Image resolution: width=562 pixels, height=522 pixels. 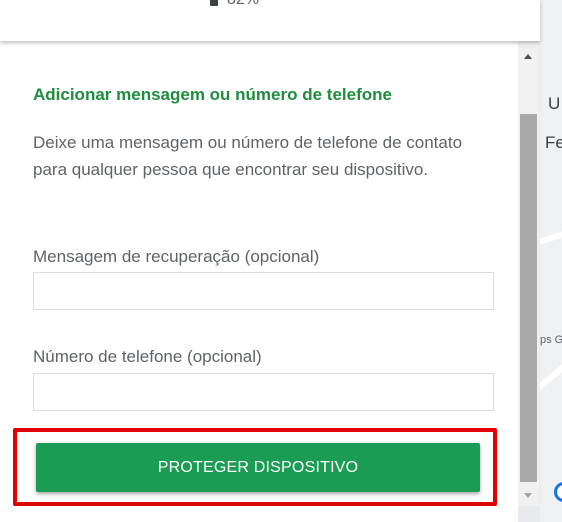 I want to click on device-info-header: 82%, so click(x=270, y=20).